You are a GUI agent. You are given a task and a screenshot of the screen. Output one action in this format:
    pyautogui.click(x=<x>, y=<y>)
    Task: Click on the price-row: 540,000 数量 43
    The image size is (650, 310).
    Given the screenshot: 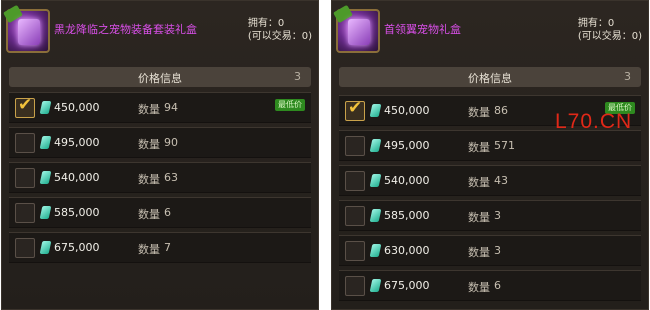 What is the action you would take?
    pyautogui.click(x=490, y=180)
    